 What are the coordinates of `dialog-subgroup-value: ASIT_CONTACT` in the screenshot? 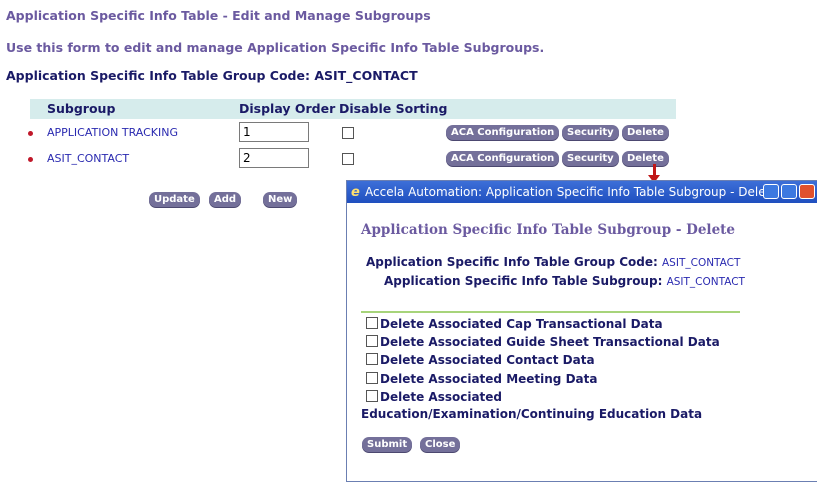 It's located at (705, 282).